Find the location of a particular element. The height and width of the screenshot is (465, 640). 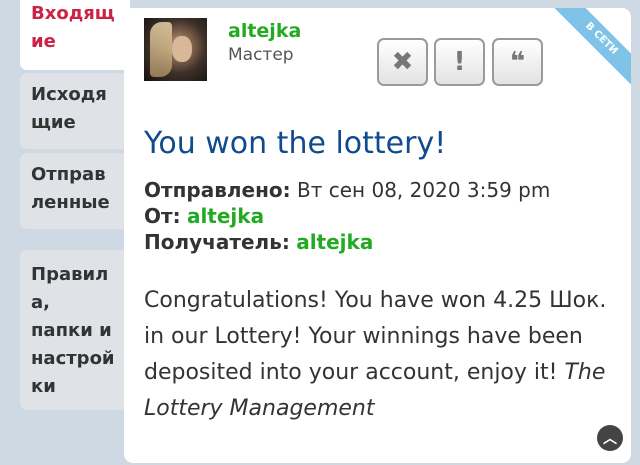

sidebar-item-sent: Отправ ленные is located at coordinates (75, 191).